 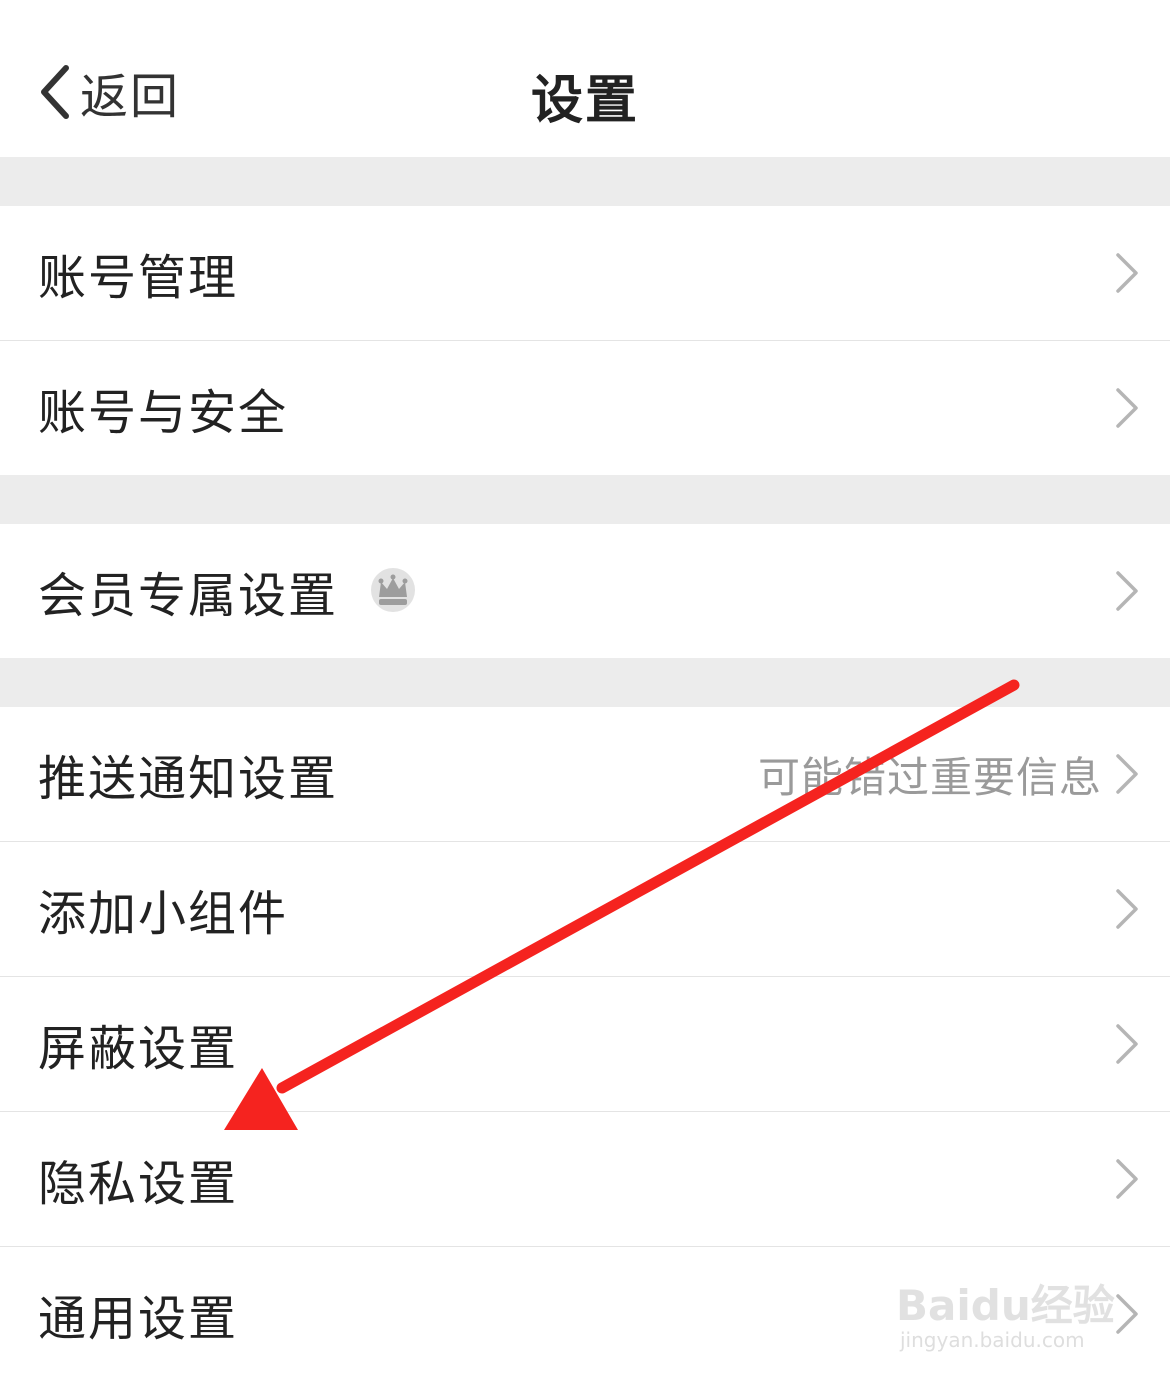 What do you see at coordinates (138, 278) in the screenshot?
I see `row-label: 账号管理` at bounding box center [138, 278].